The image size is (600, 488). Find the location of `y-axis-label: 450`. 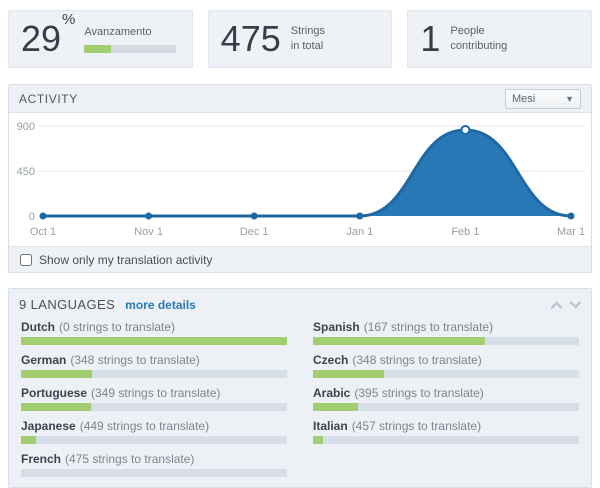

y-axis-label: 450 is located at coordinates (26, 172).